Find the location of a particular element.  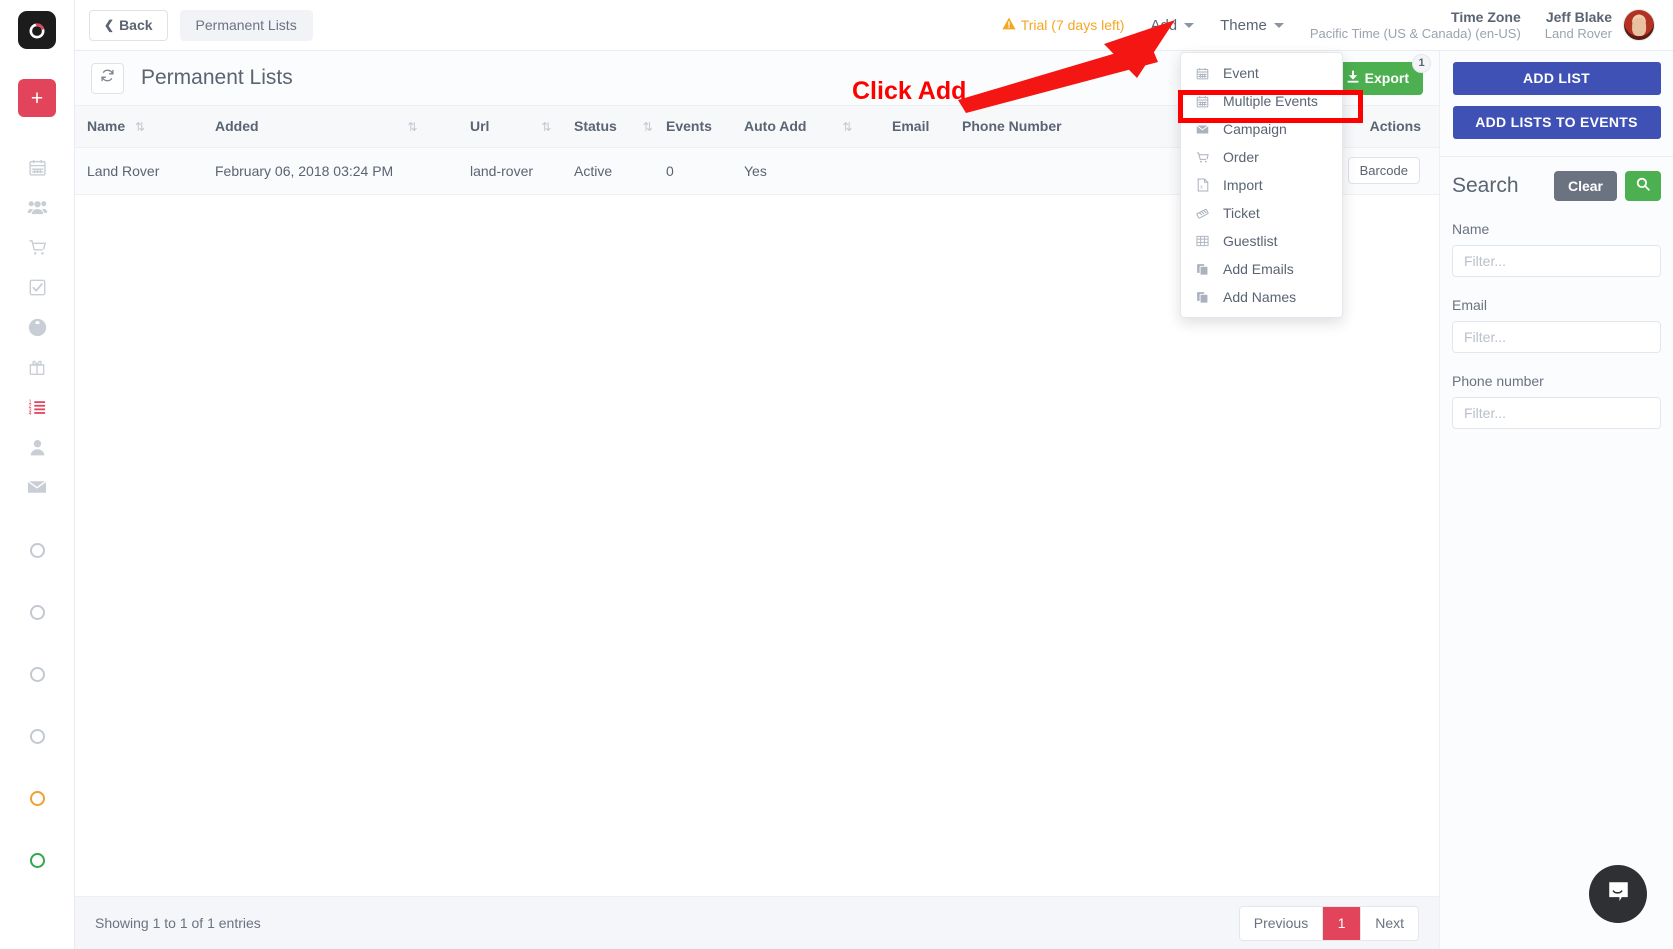

phone-filter-input is located at coordinates (1556, 413).